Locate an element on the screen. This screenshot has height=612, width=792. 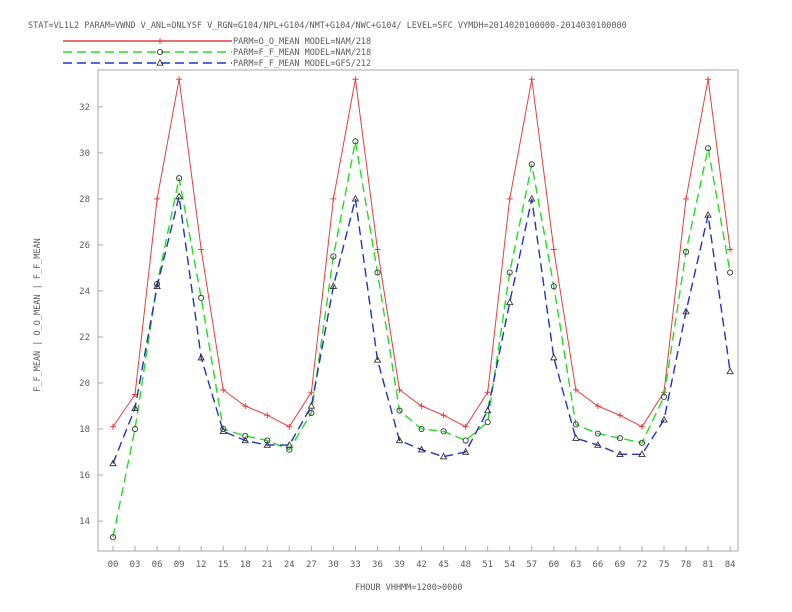
y-tick-label: 20 is located at coordinates (84, 384).